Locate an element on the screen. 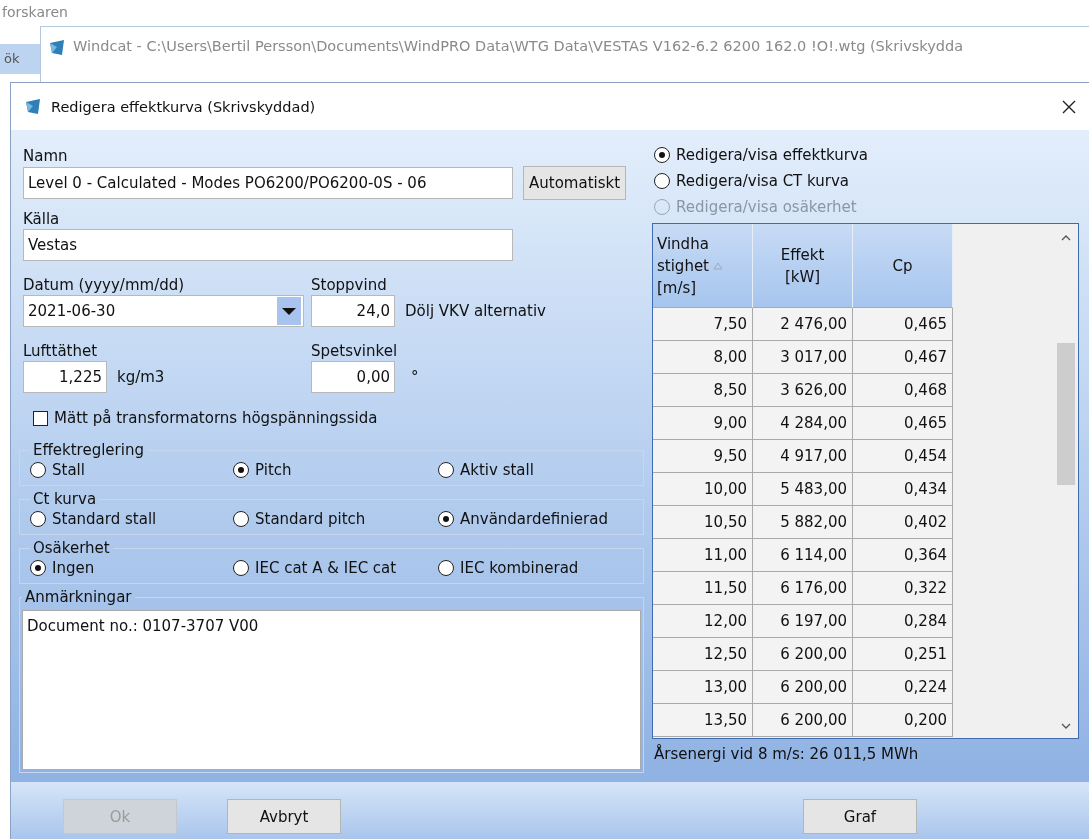 This screenshot has width=1089, height=839. table-cell: 8,50 is located at coordinates (703, 390).